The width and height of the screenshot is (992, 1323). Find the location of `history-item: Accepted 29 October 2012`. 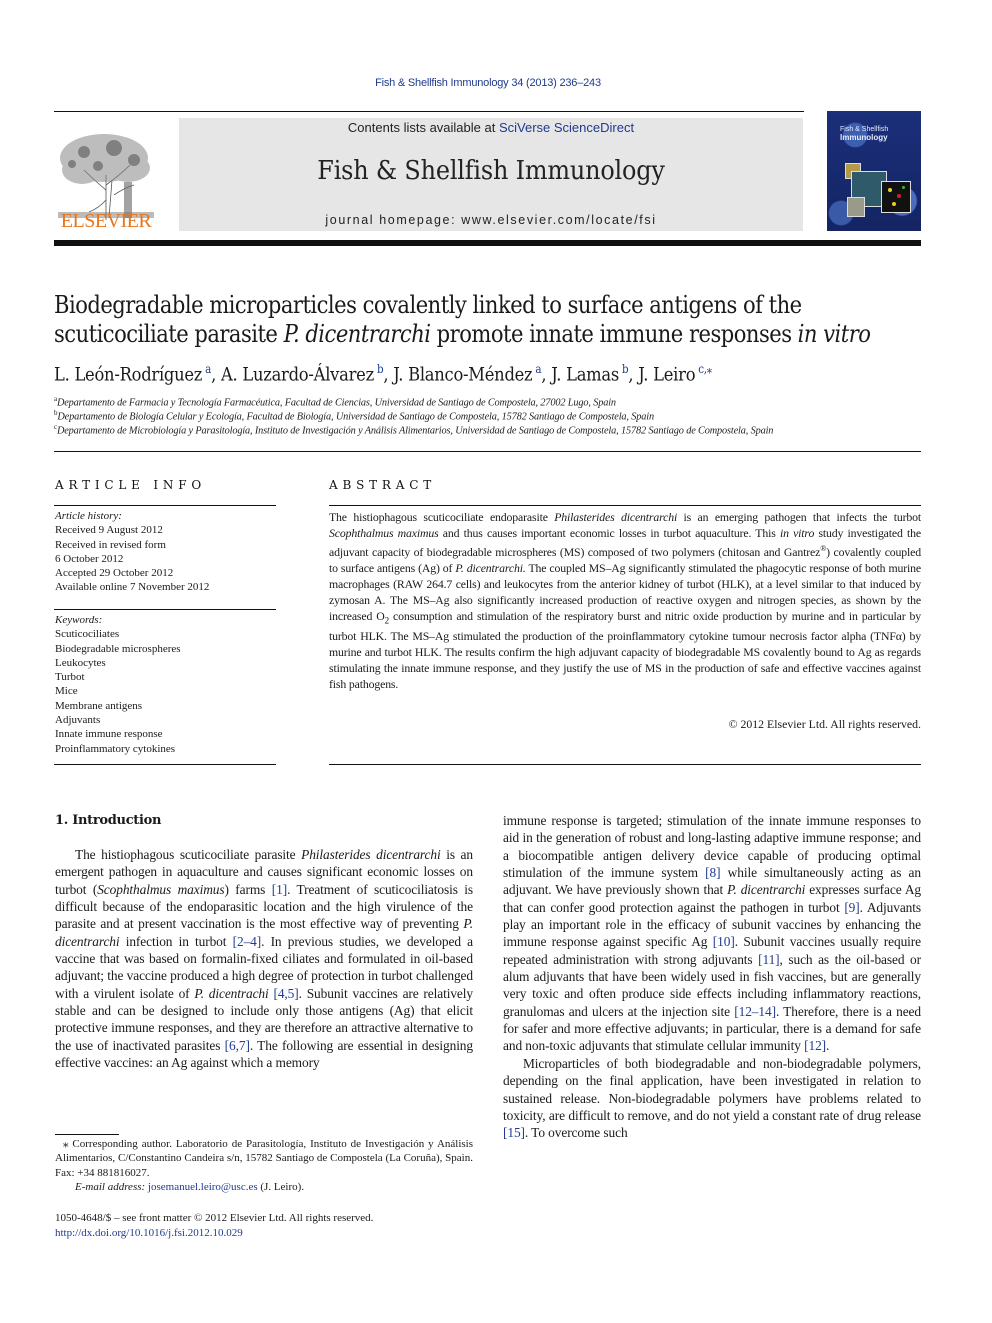

history-item: Accepted 29 October 2012 is located at coordinates (114, 573).